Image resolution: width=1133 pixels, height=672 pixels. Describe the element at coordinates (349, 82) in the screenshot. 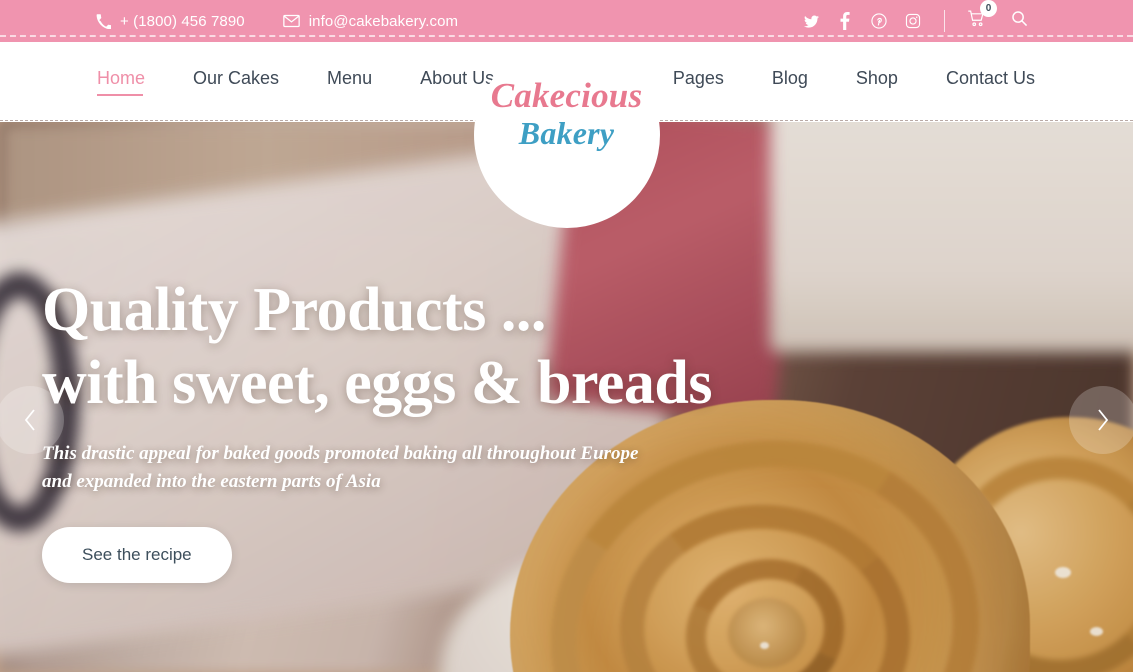

I see `nav-item-menu: Menu` at that location.